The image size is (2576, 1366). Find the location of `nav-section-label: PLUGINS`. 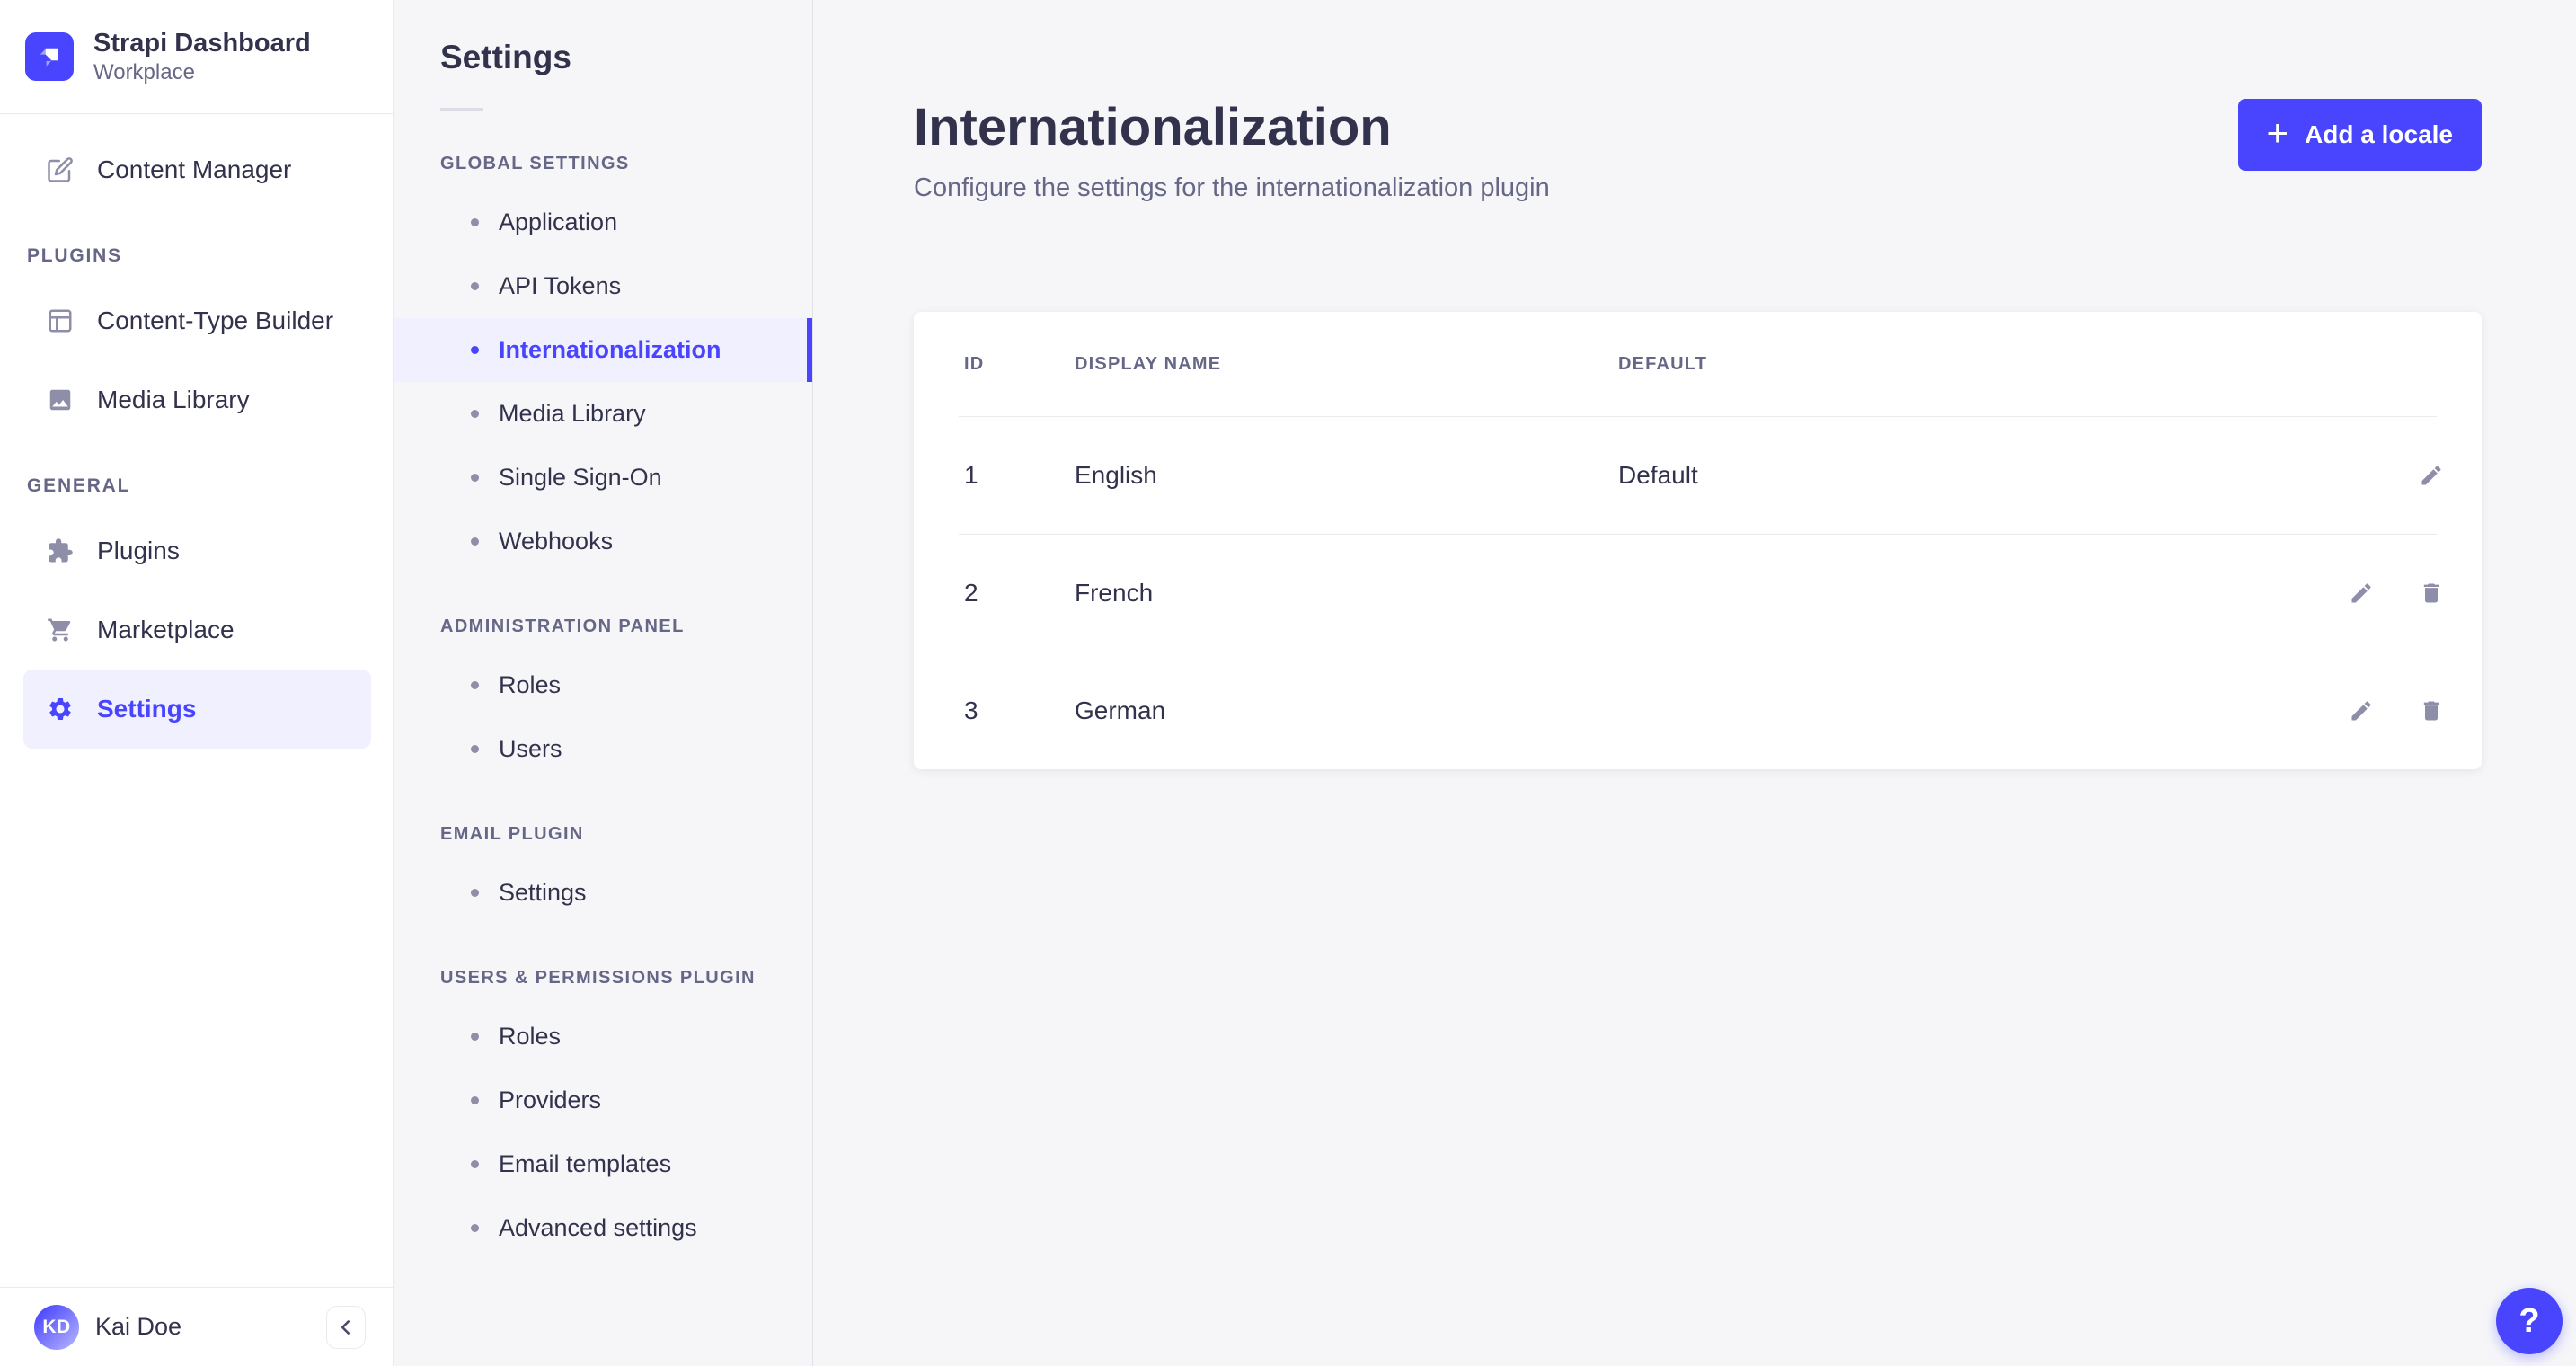

nav-section-label: PLUGINS is located at coordinates (74, 255).